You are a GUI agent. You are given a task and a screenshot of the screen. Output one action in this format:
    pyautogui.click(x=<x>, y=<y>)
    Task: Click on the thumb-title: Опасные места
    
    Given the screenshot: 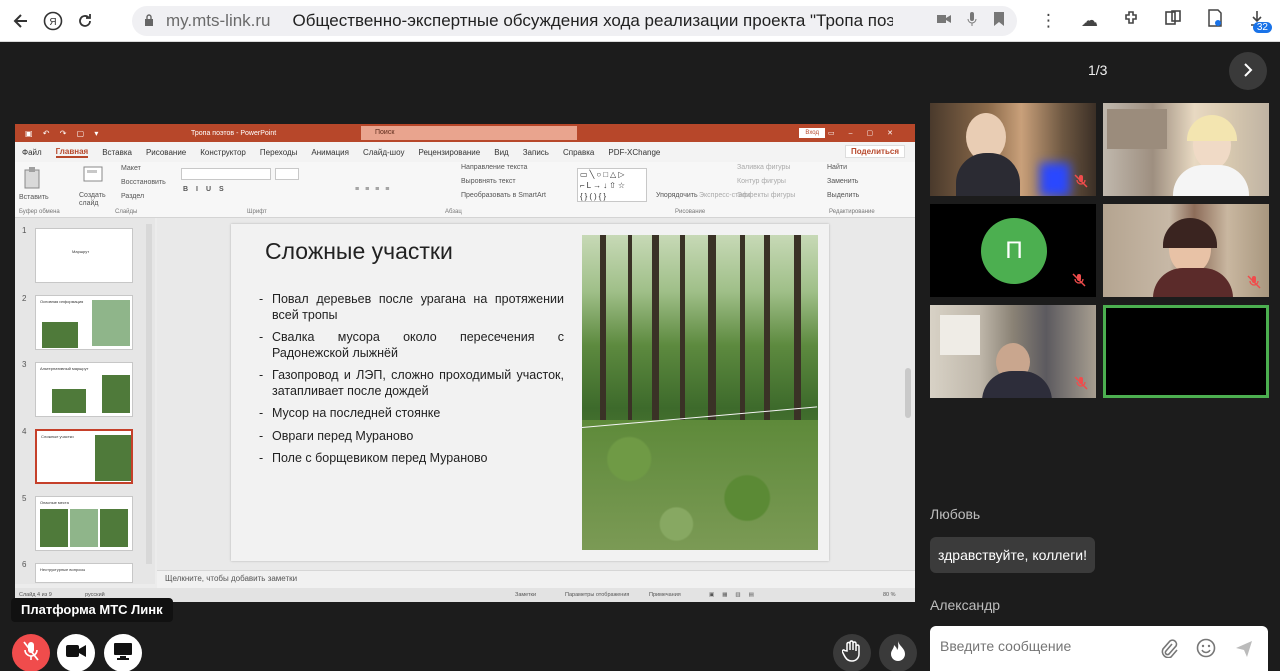 What is the action you would take?
    pyautogui.click(x=54, y=502)
    